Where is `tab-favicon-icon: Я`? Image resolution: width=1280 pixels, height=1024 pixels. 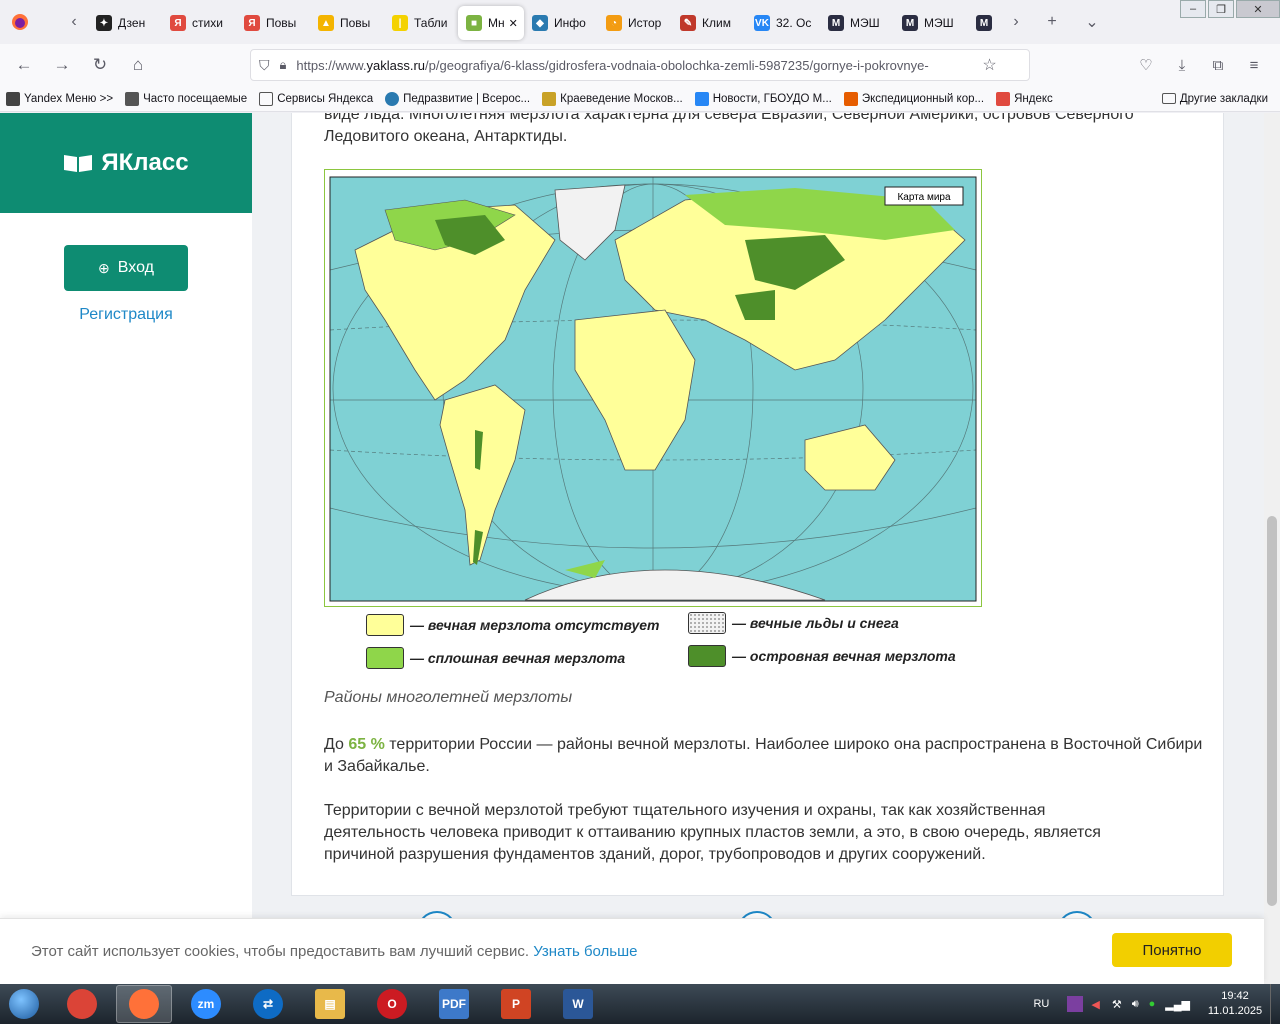 tab-favicon-icon: Я is located at coordinates (252, 23).